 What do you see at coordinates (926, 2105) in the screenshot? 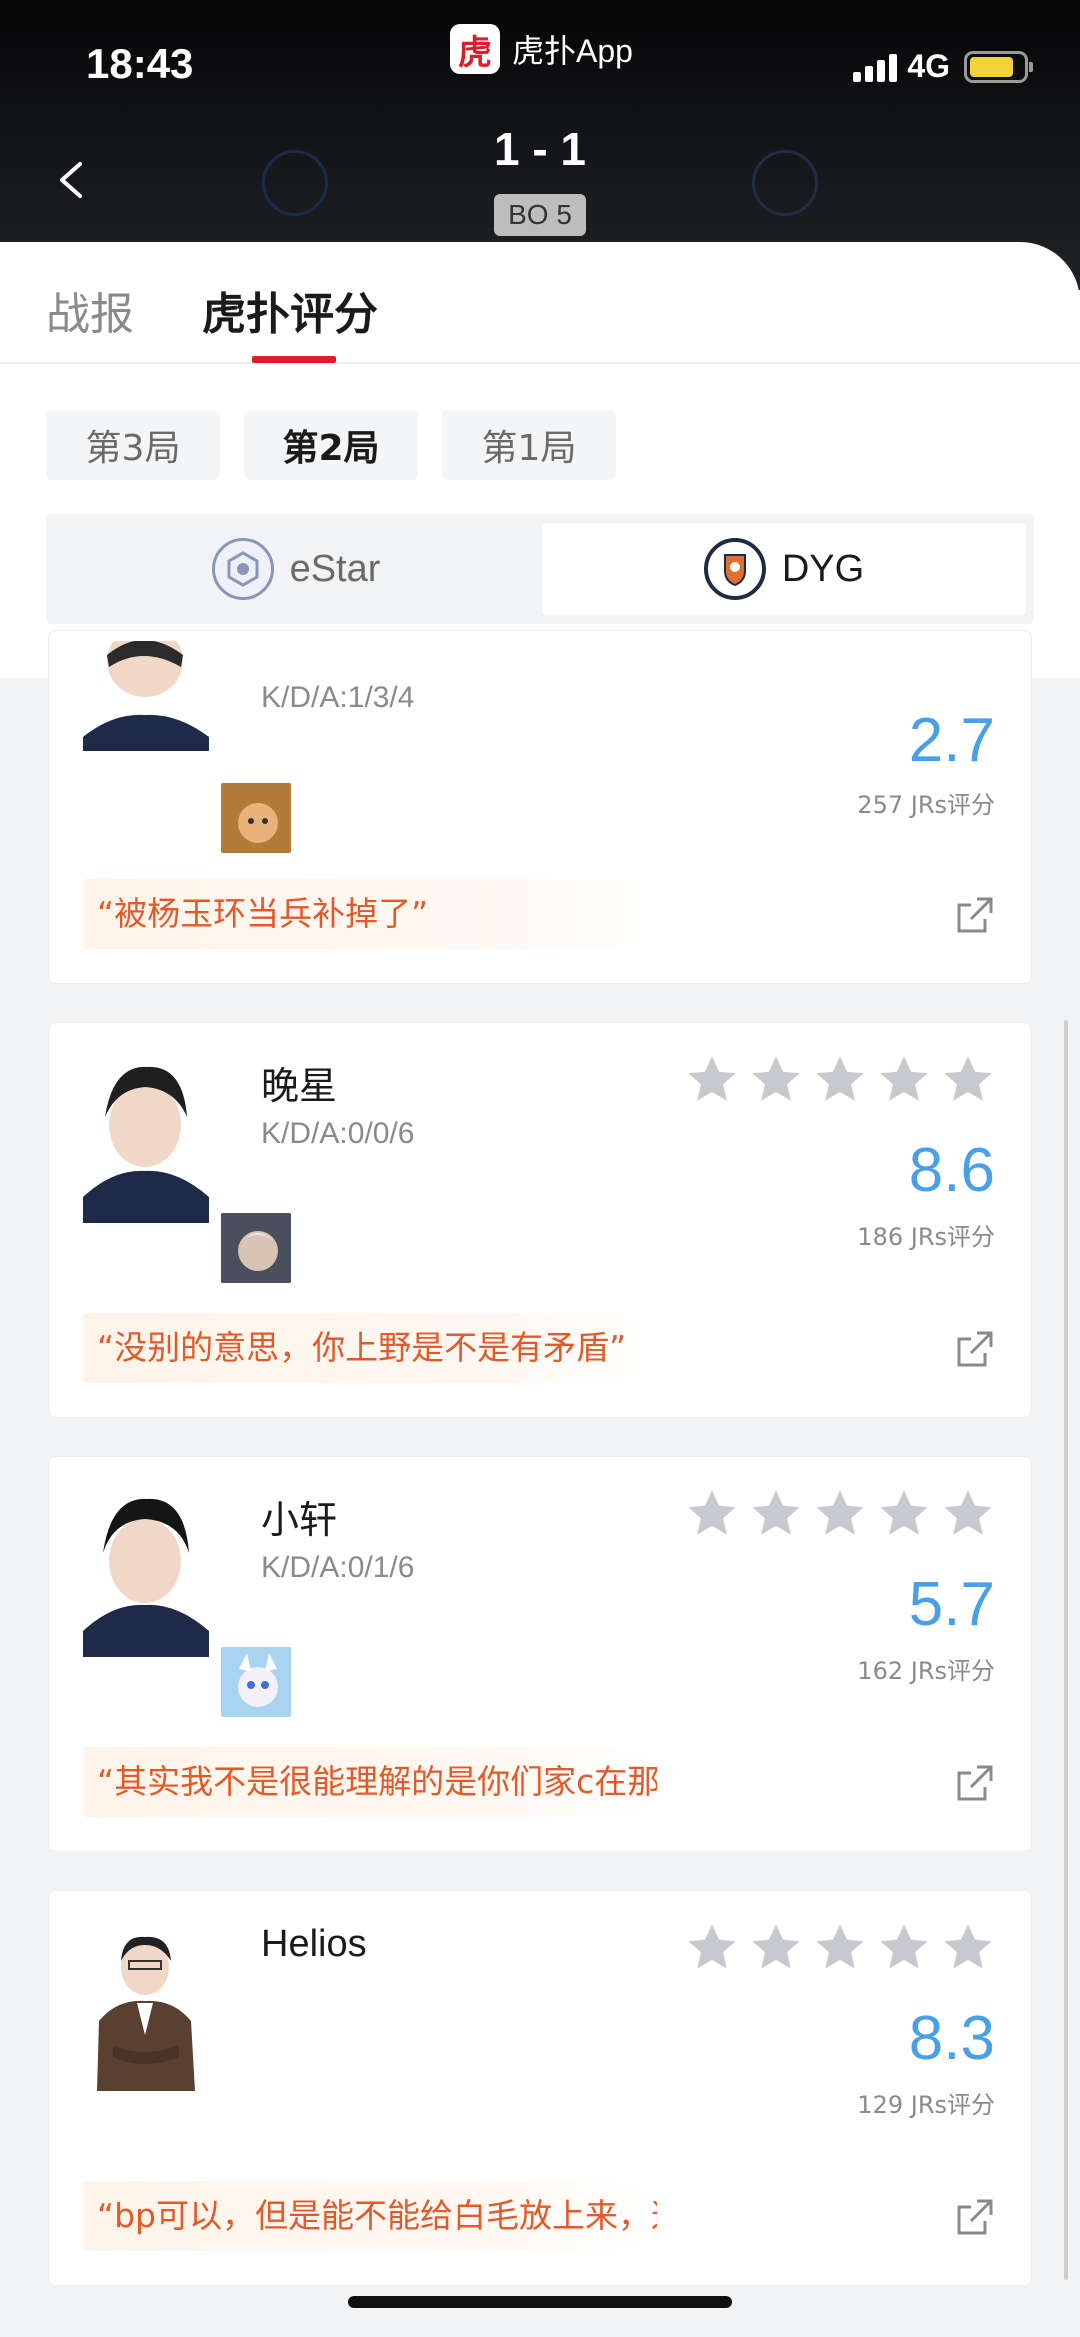
I see `rating-count: 129 JRs评分` at bounding box center [926, 2105].